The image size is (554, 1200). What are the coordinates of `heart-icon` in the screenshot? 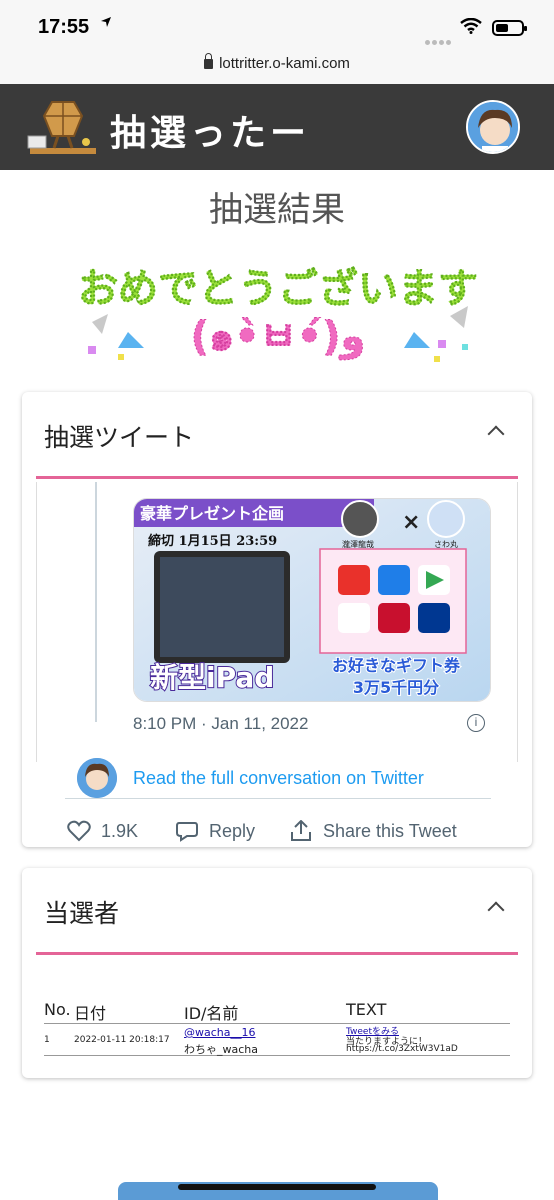 It's located at (79, 831).